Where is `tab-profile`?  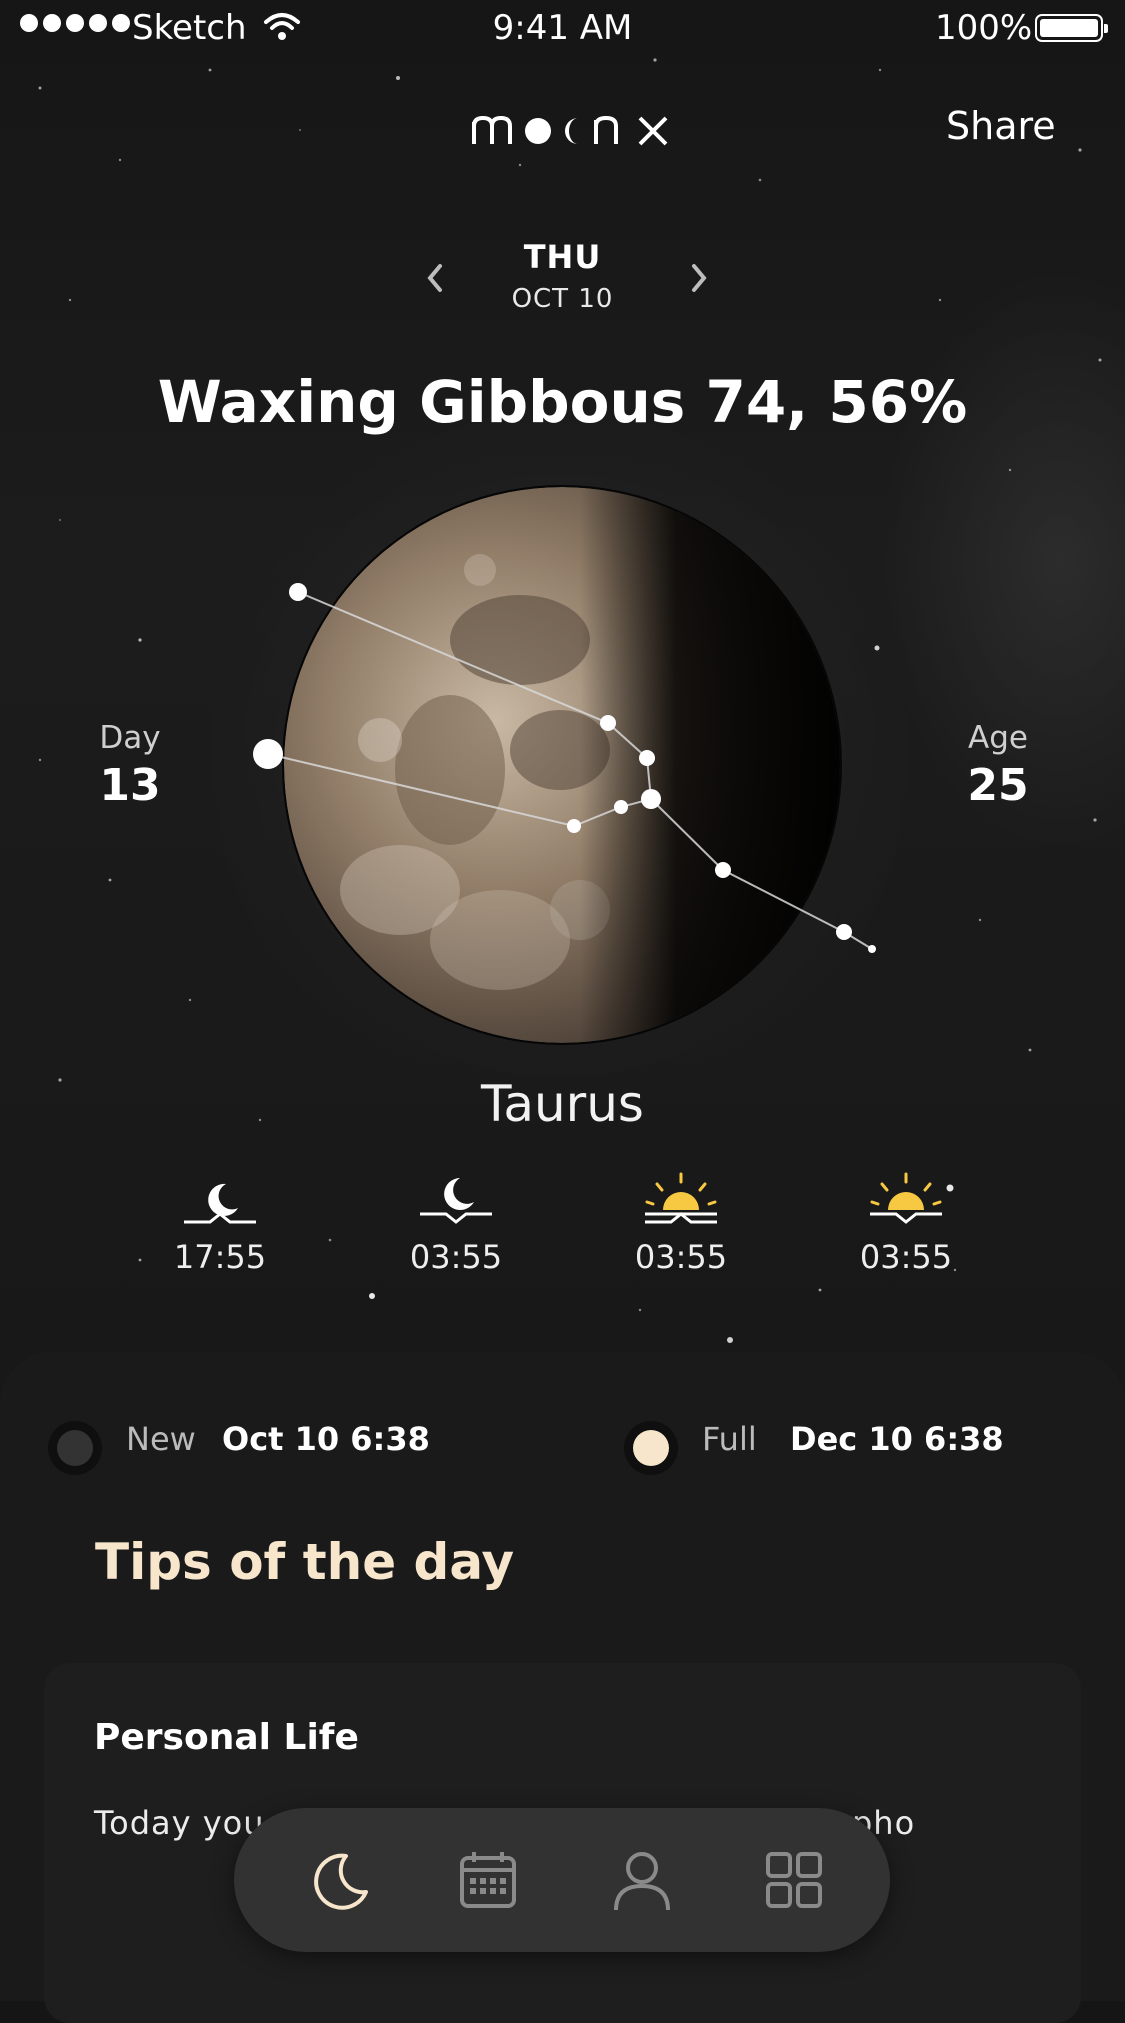
tab-profile is located at coordinates (642, 1880).